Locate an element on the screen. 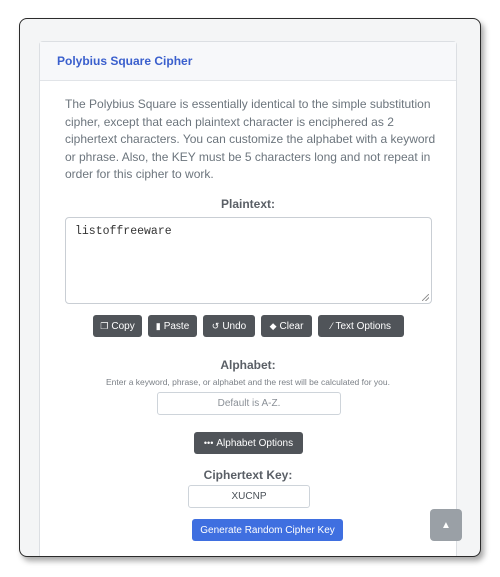 This screenshot has height=577, width=500. scroll-to-top-button: ▲ is located at coordinates (446, 525).